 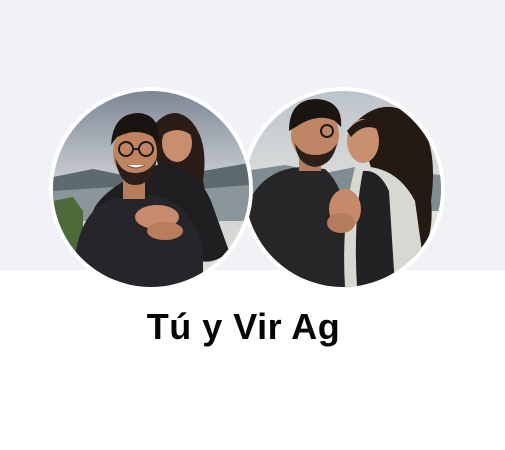 I want to click on profile-name-title: Tú y Vir Ag, so click(x=243, y=326).